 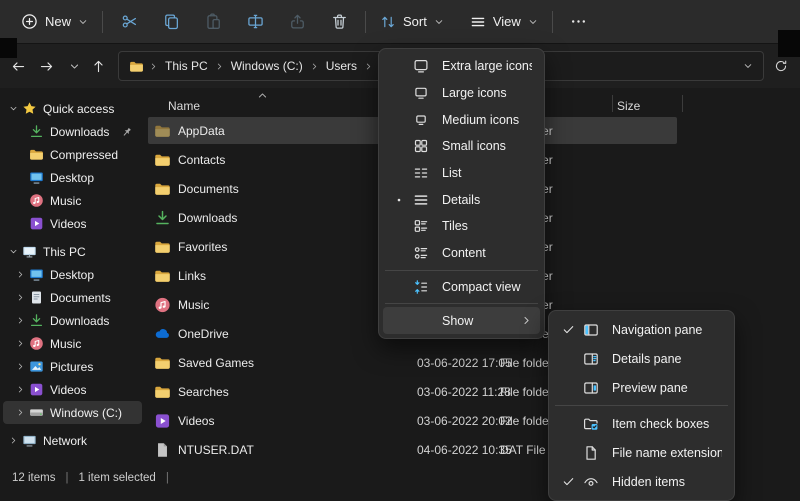 What do you see at coordinates (171, 22) in the screenshot?
I see `copy-button` at bounding box center [171, 22].